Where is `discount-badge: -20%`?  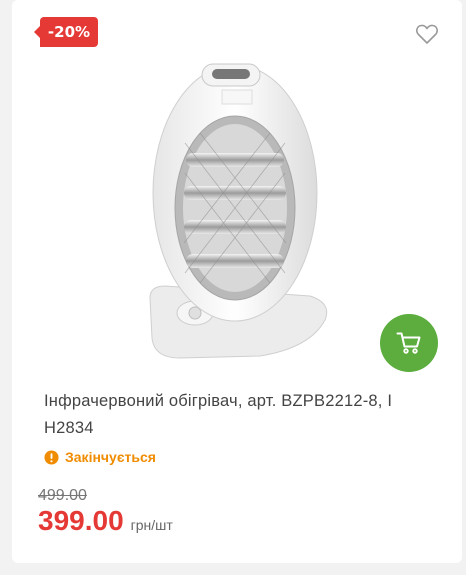 discount-badge: -20% is located at coordinates (66, 32).